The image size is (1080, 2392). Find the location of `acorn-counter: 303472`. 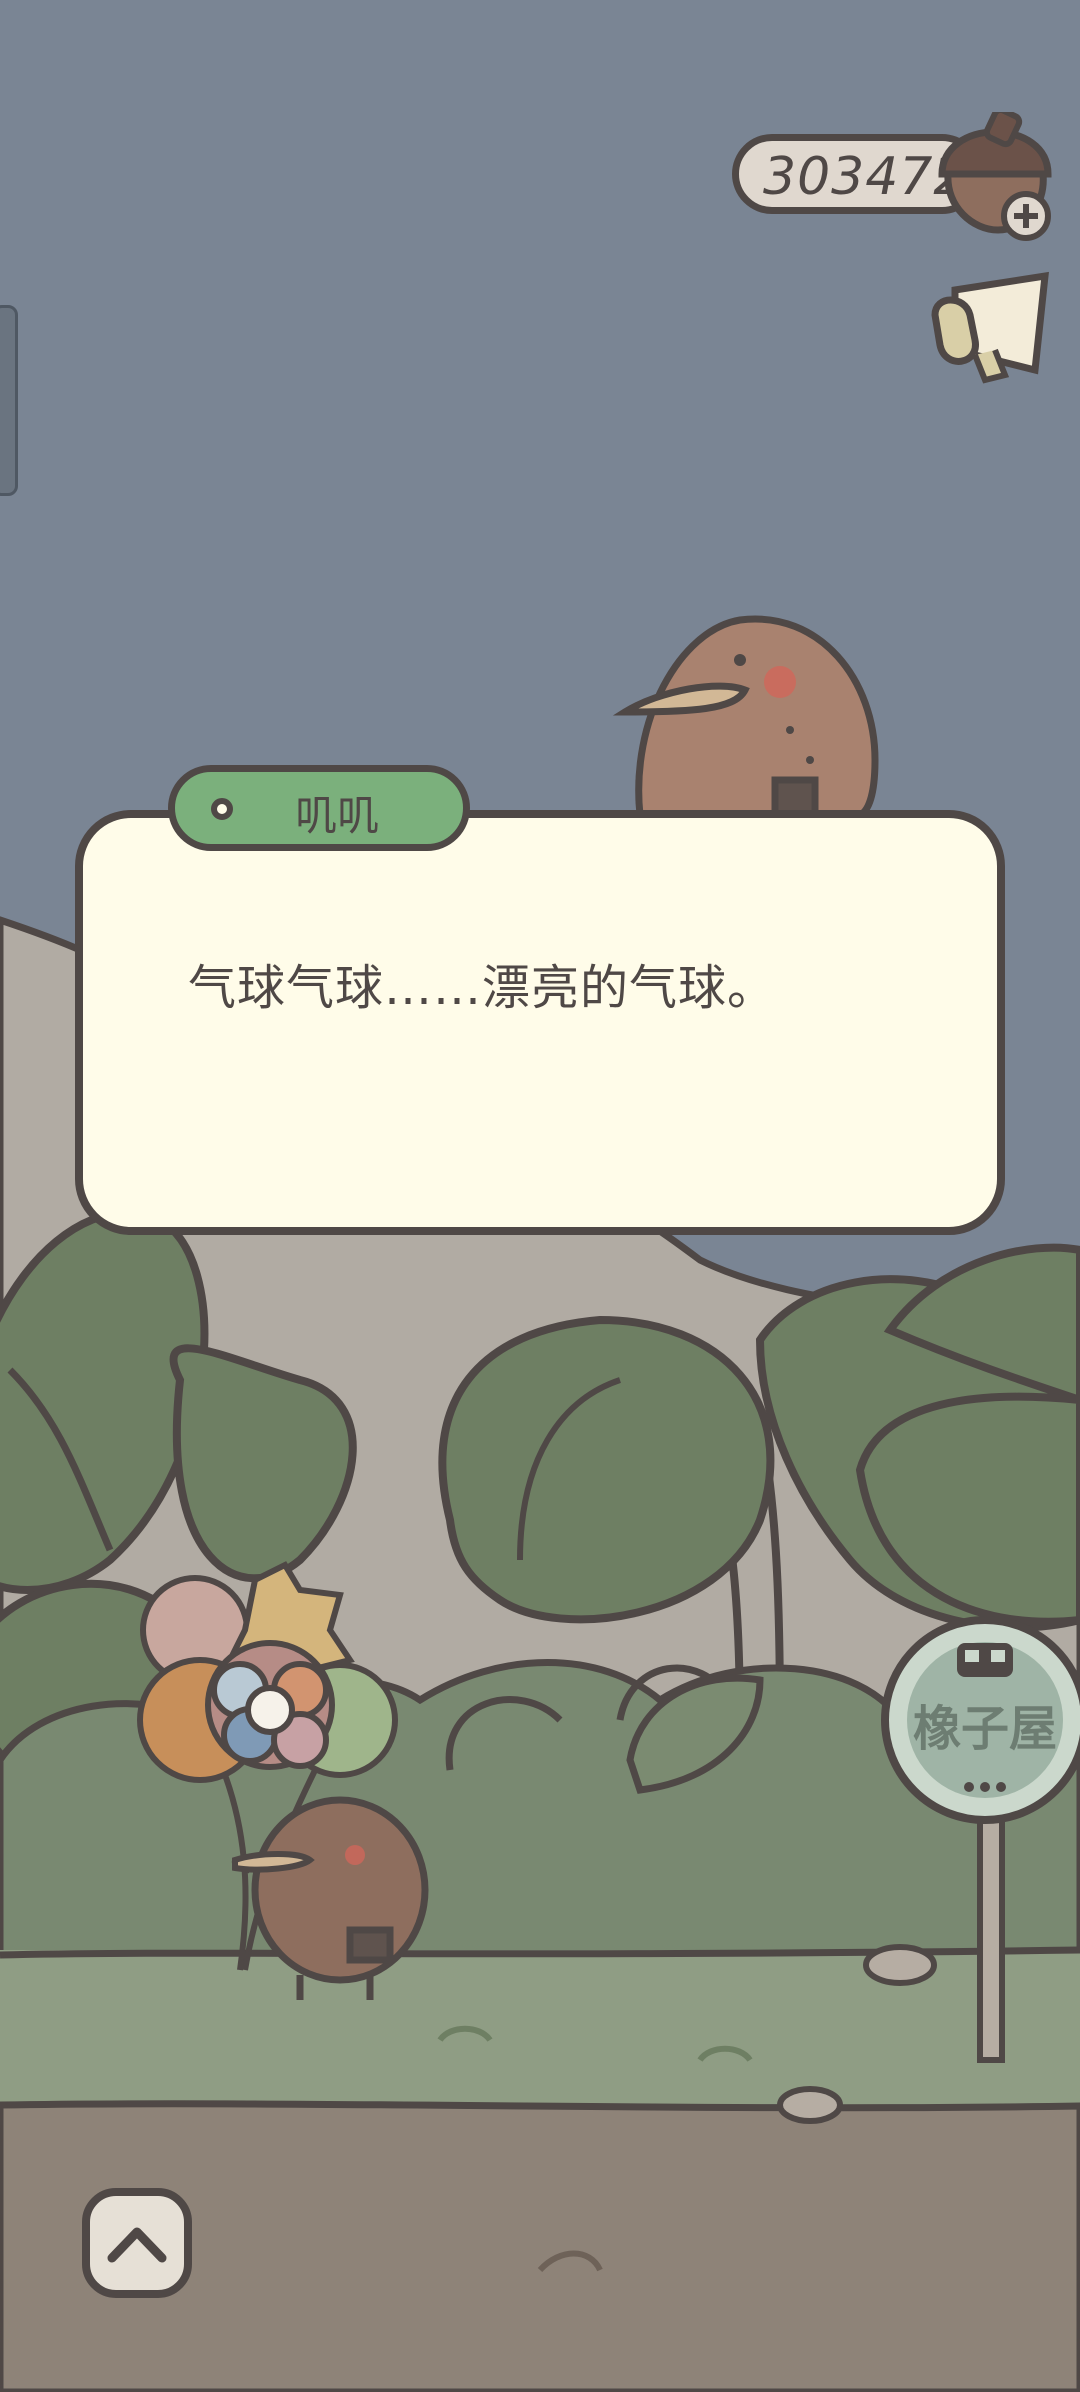

acorn-counter: 303472 is located at coordinates (897, 176).